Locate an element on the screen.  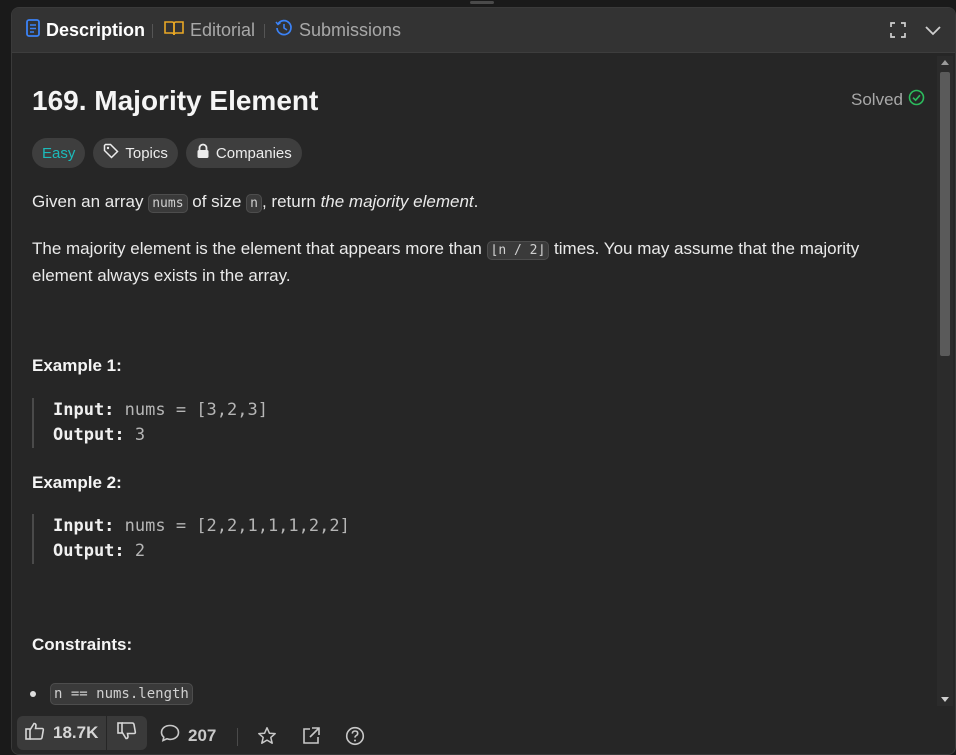
example-2-heading: Example 2: is located at coordinates (77, 482).